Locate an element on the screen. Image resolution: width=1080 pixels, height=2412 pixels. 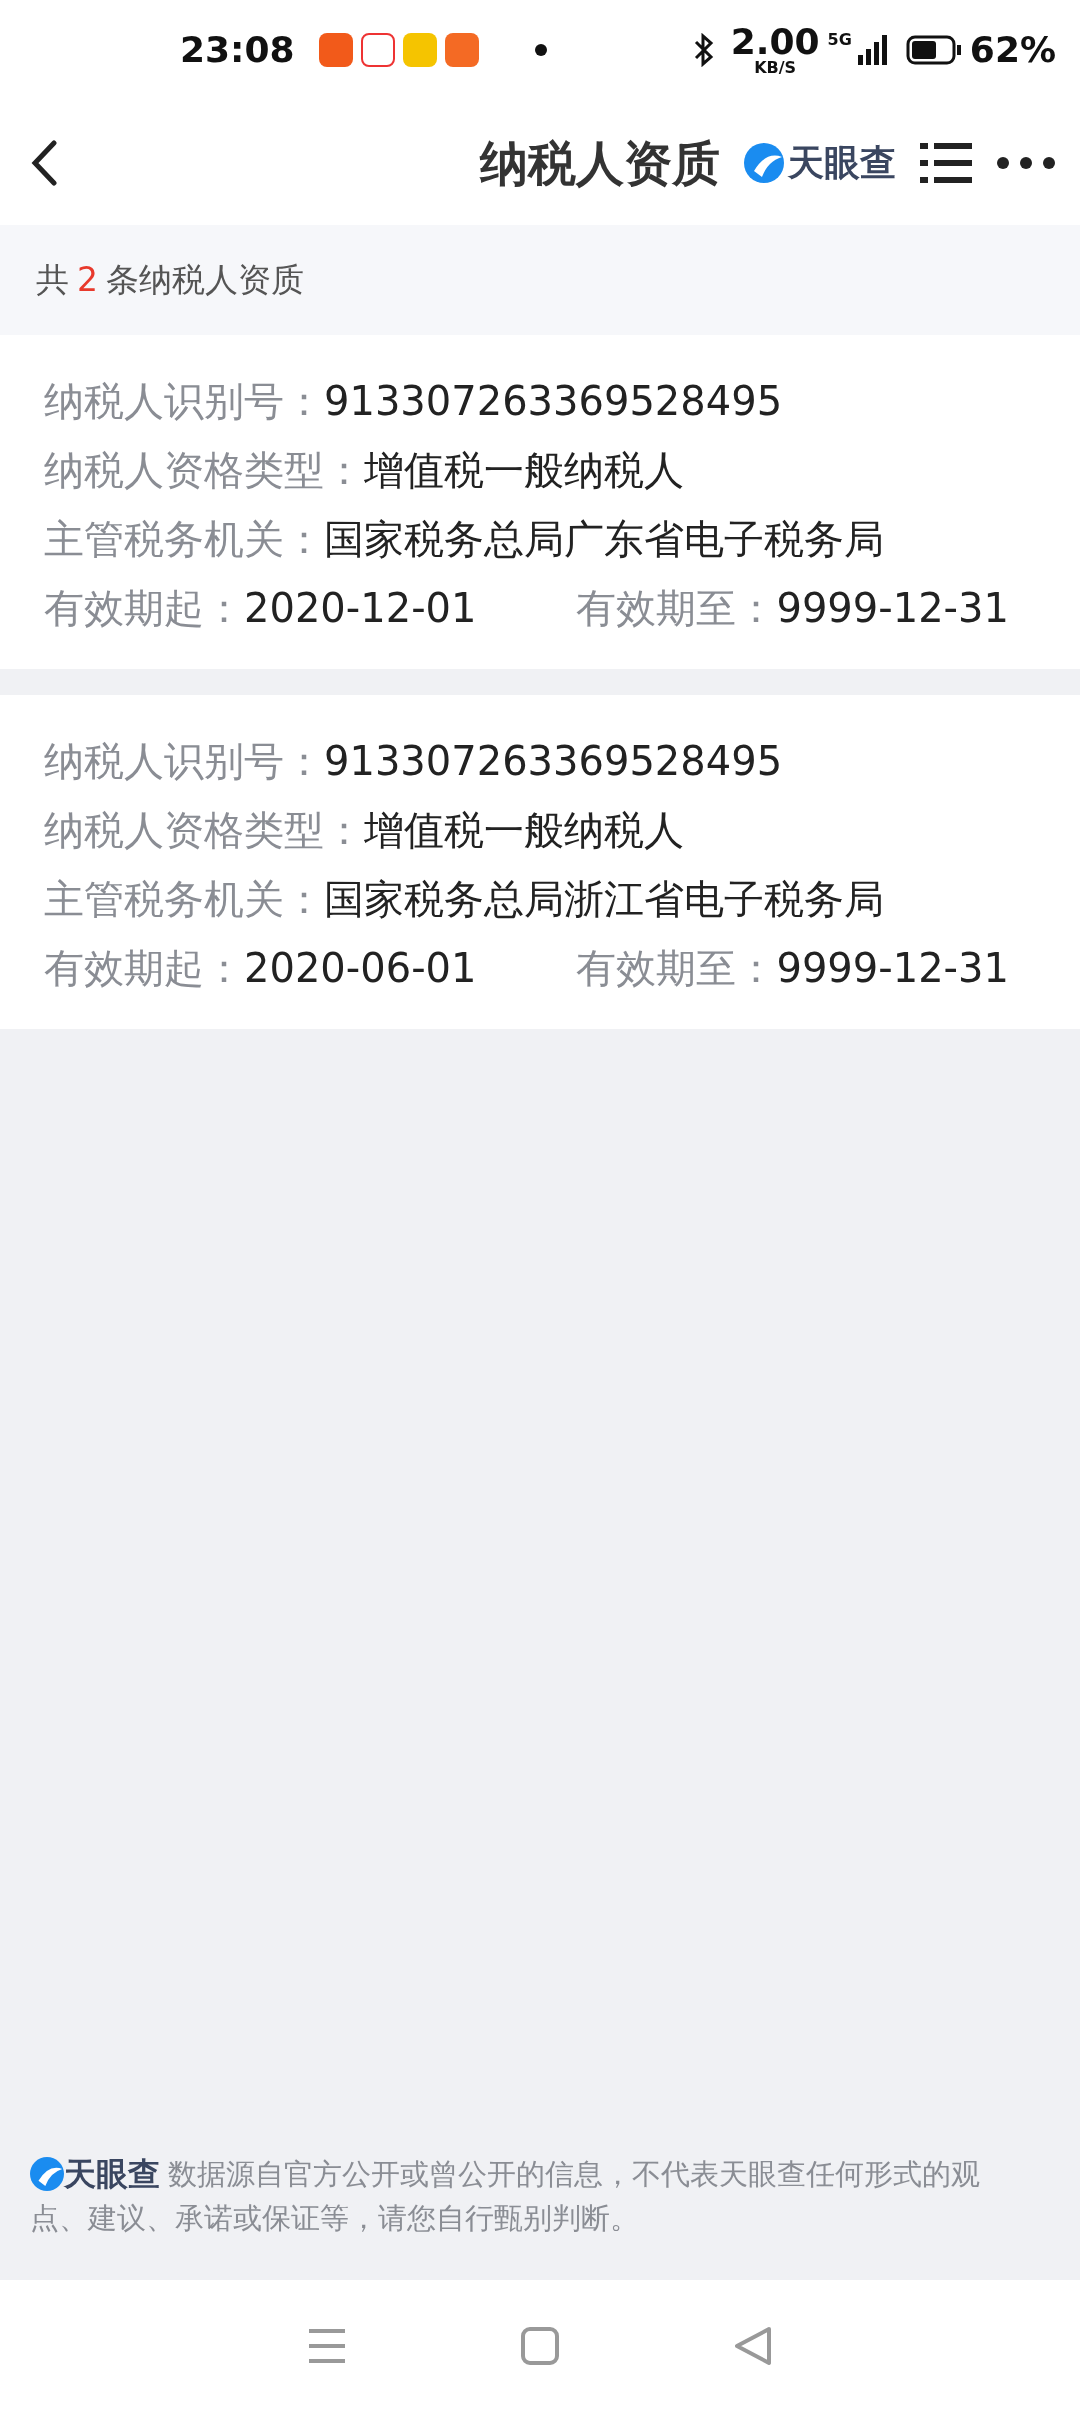
result-count: 2 is located at coordinates (87, 280).